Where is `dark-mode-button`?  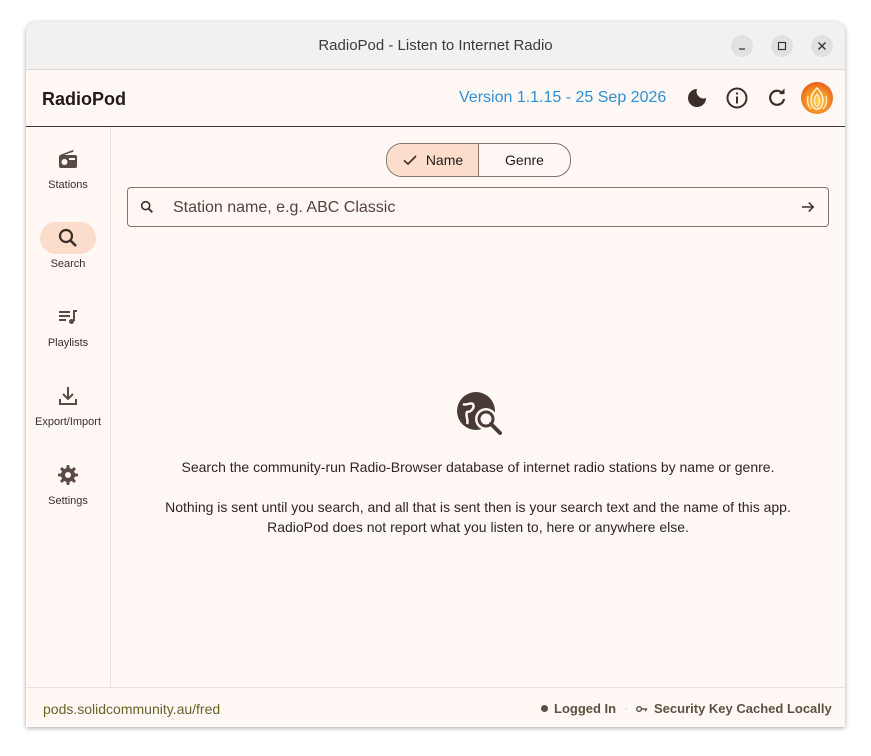
dark-mode-button is located at coordinates (697, 98).